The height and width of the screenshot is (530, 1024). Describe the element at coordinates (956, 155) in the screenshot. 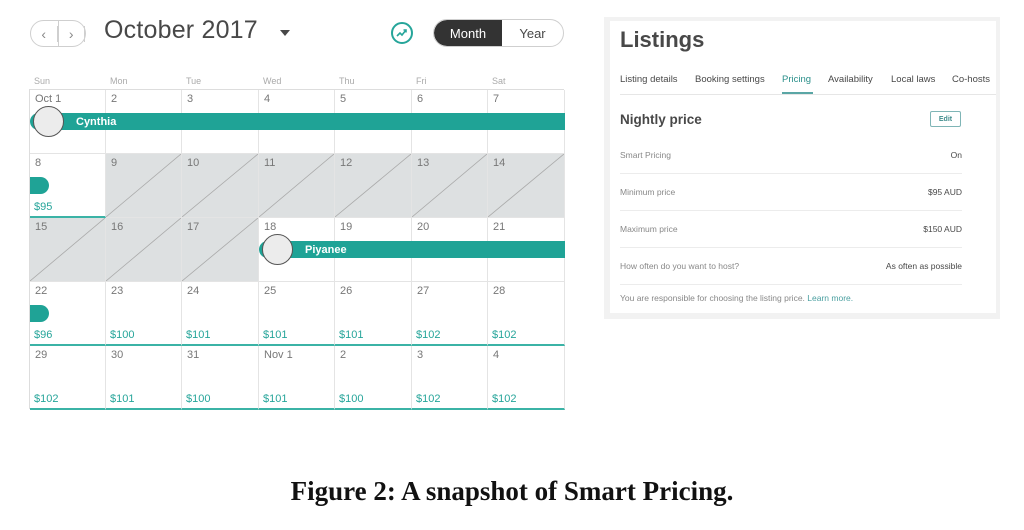

I see `setting-value: On` at that location.